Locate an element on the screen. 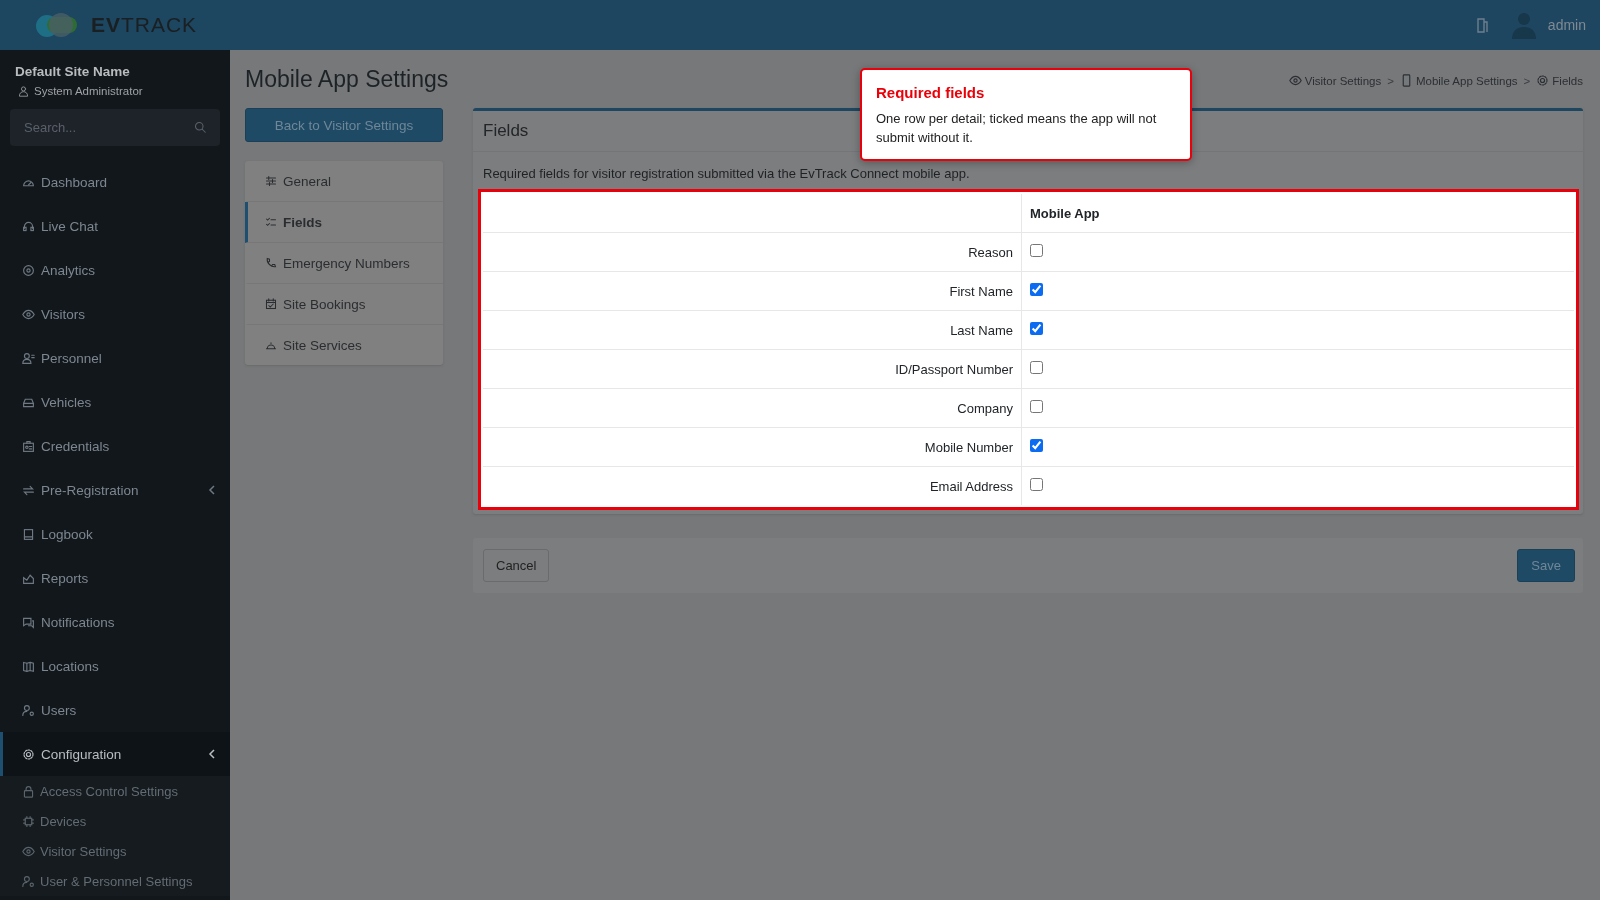 This screenshot has width=1600, height=900. user-name: admin is located at coordinates (1566, 25).